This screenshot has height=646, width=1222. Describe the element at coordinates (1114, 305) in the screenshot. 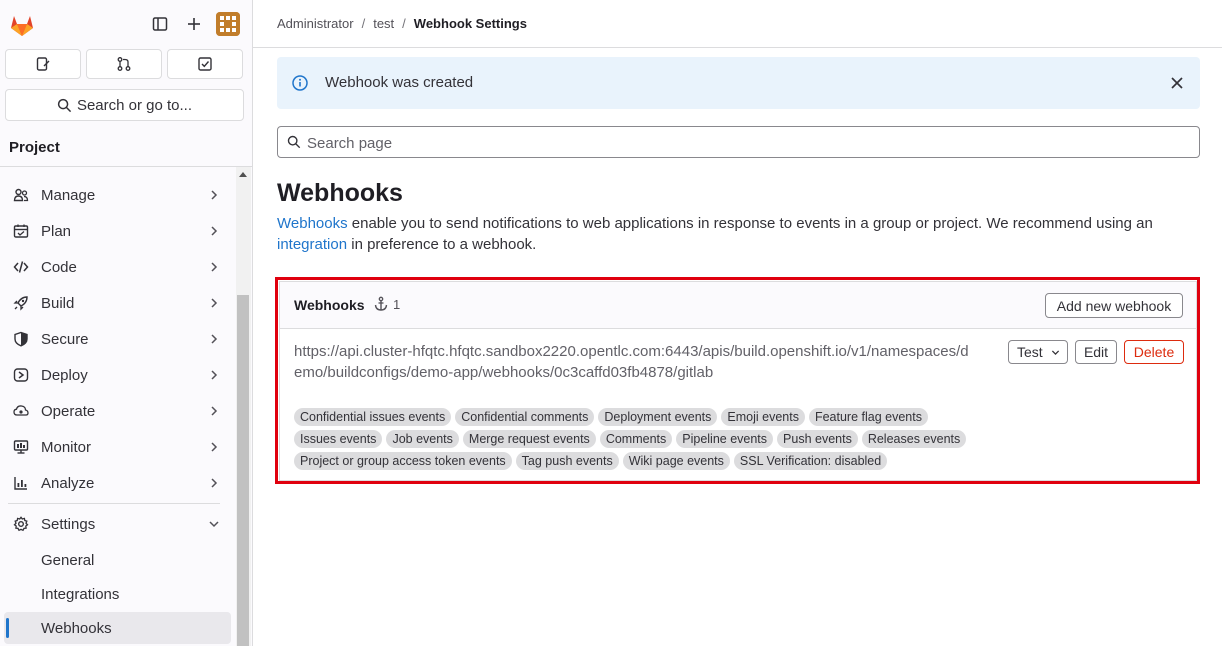

I see `add-new-webhook-button: Add new webhook` at that location.